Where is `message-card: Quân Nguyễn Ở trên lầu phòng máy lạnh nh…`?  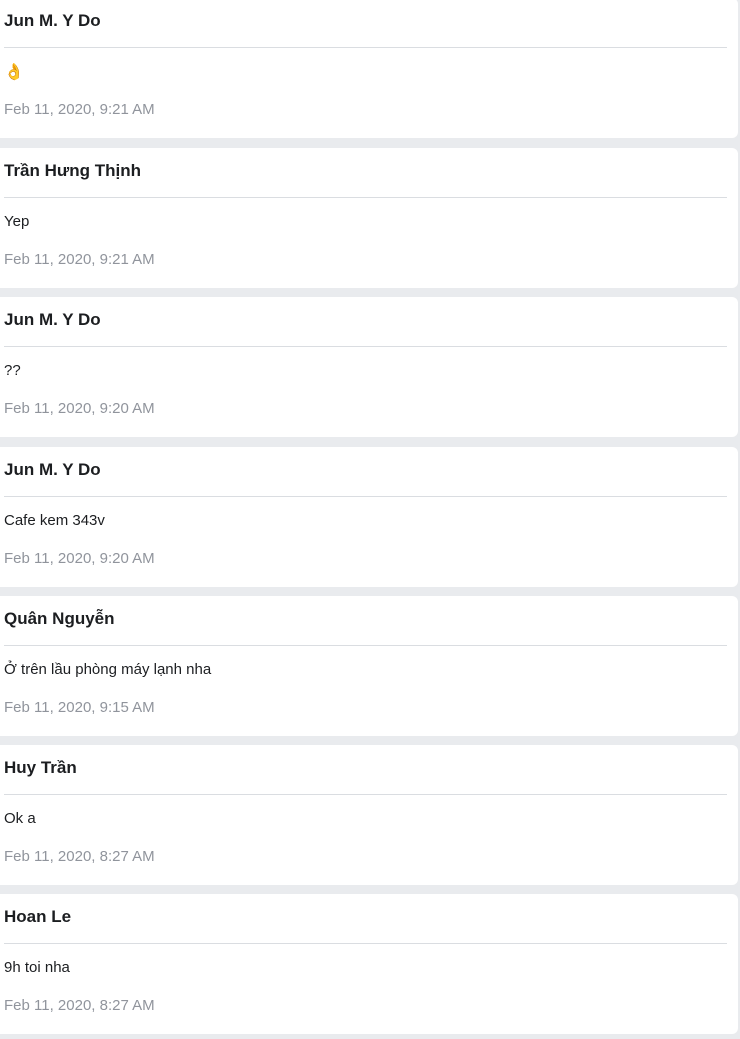 message-card: Quân Nguyễn Ở trên lầu phòng máy lạnh nh… is located at coordinates (369, 666).